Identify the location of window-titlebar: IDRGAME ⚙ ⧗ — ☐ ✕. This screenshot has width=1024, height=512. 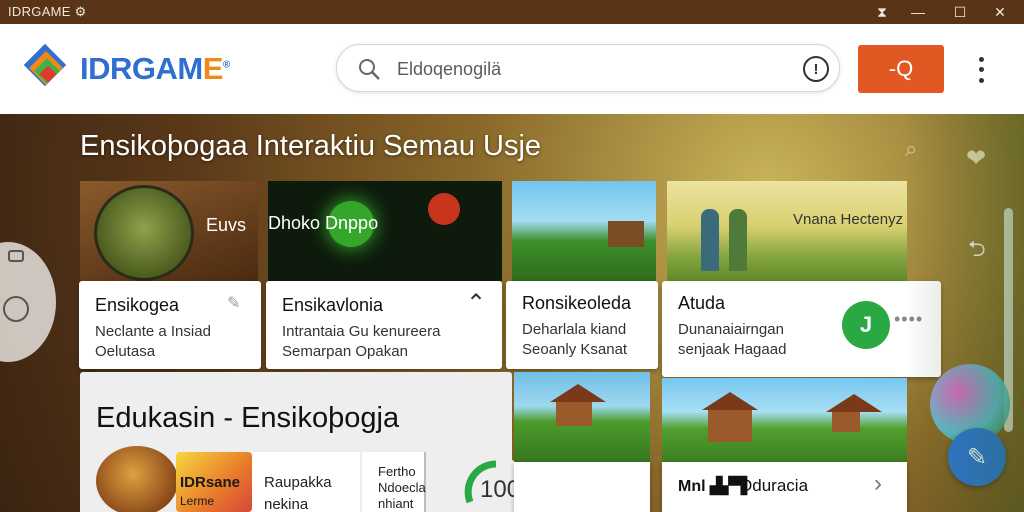
(512, 12).